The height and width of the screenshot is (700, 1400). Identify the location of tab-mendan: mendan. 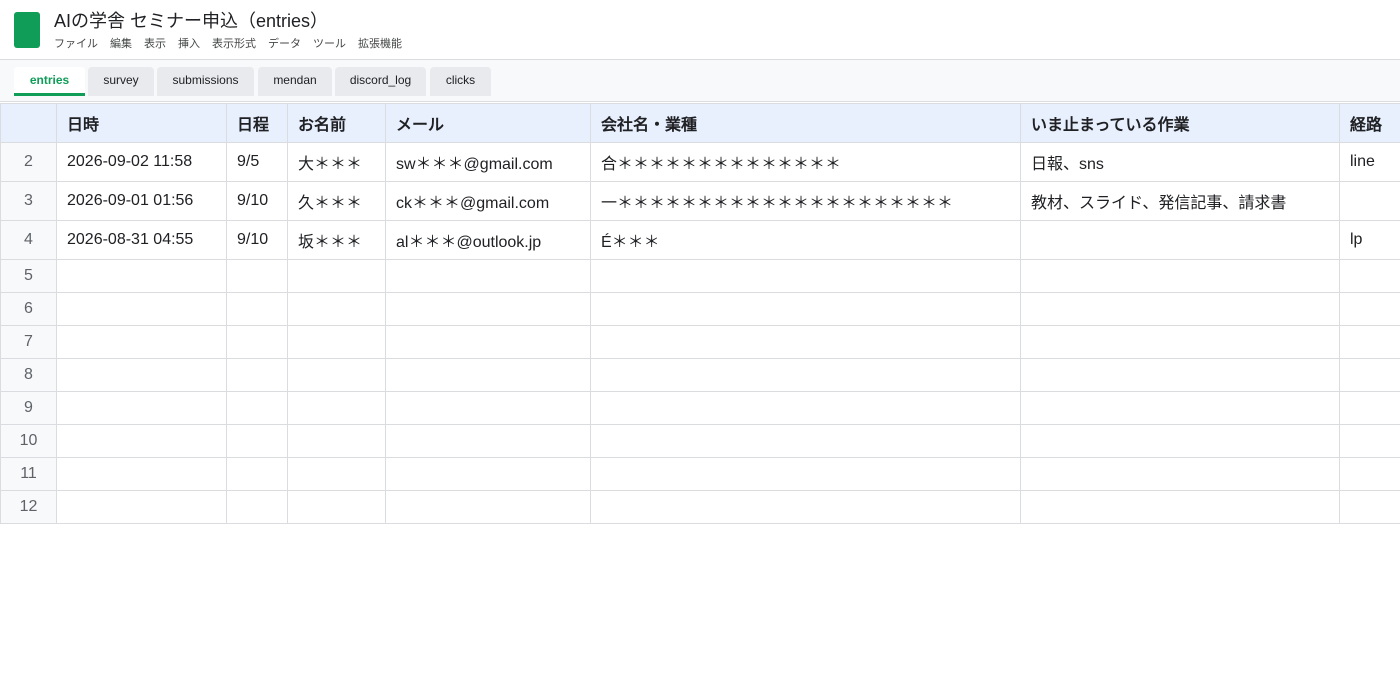
(295, 81).